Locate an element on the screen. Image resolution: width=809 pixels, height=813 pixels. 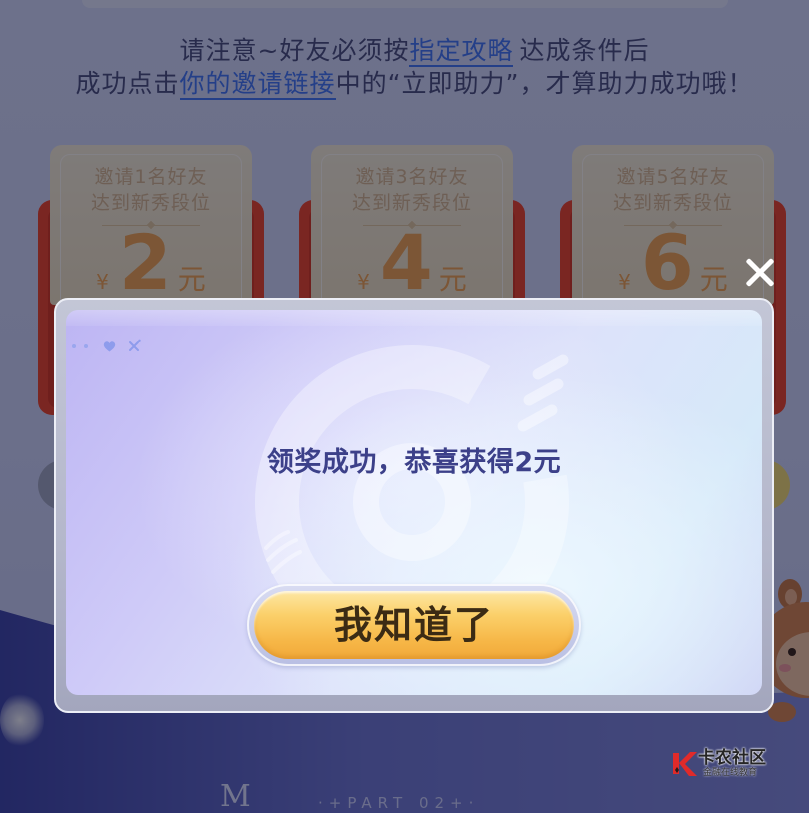
close-icon is located at coordinates (760, 272).